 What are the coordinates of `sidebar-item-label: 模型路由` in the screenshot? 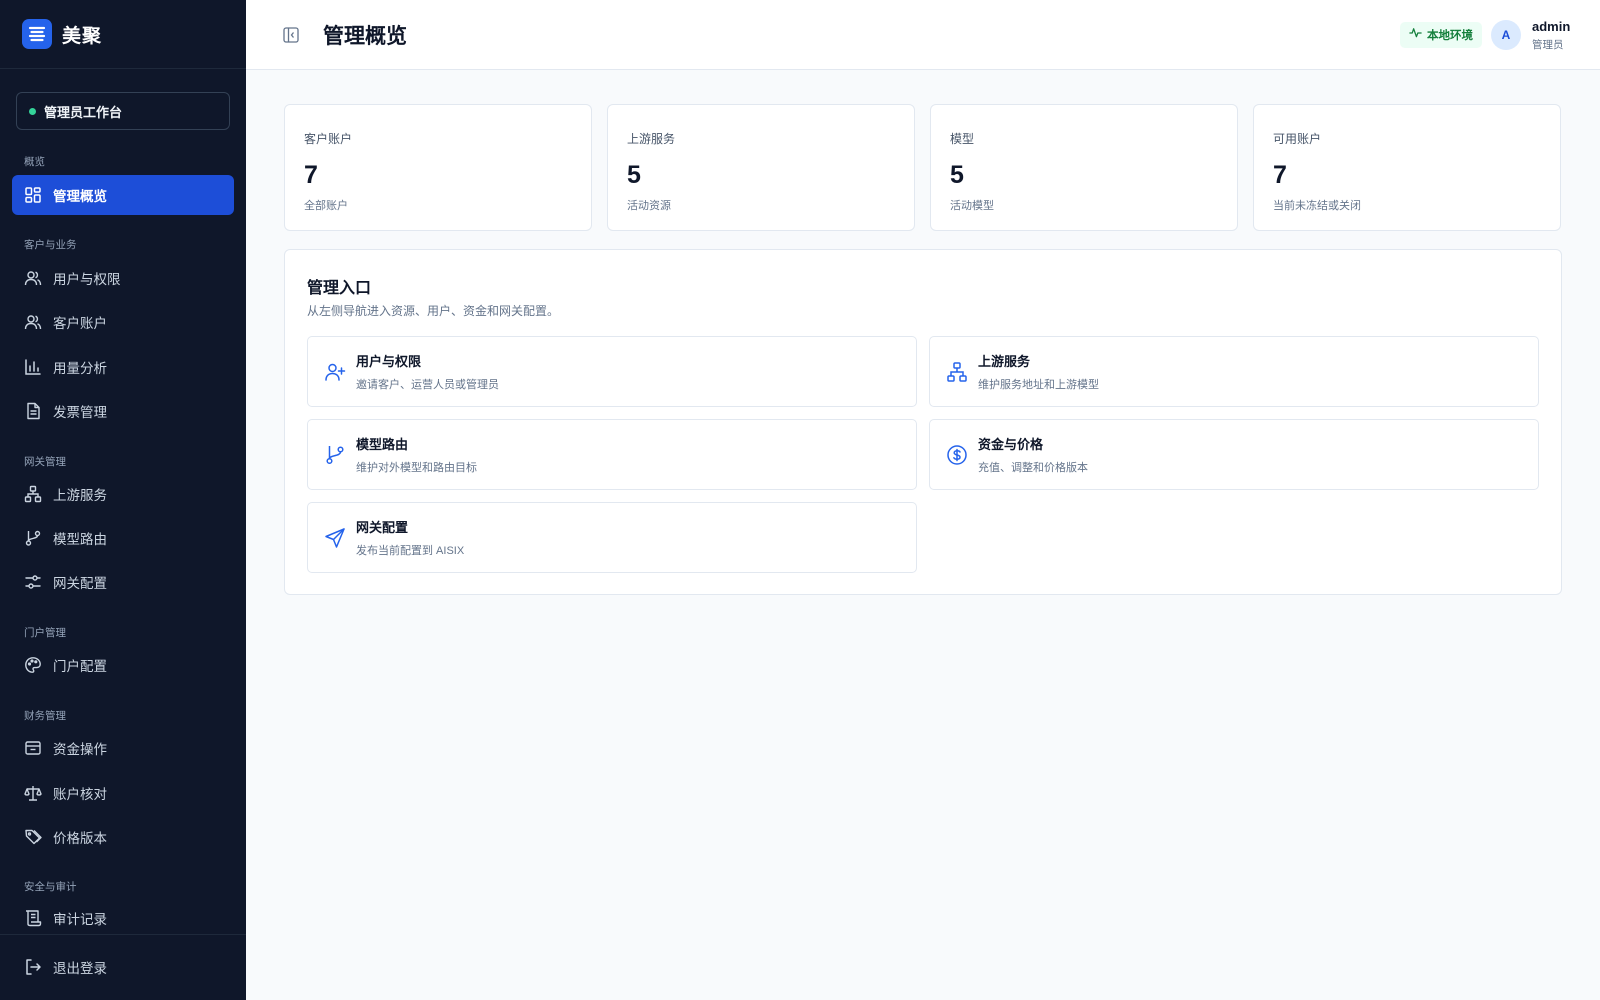 It's located at (80, 539).